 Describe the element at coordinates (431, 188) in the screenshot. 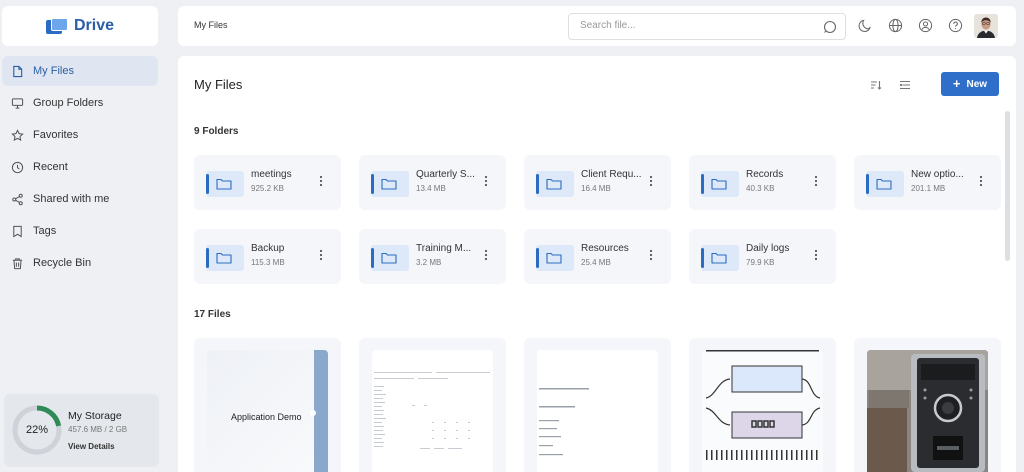

I see `folder-size: 13.4 MB` at that location.